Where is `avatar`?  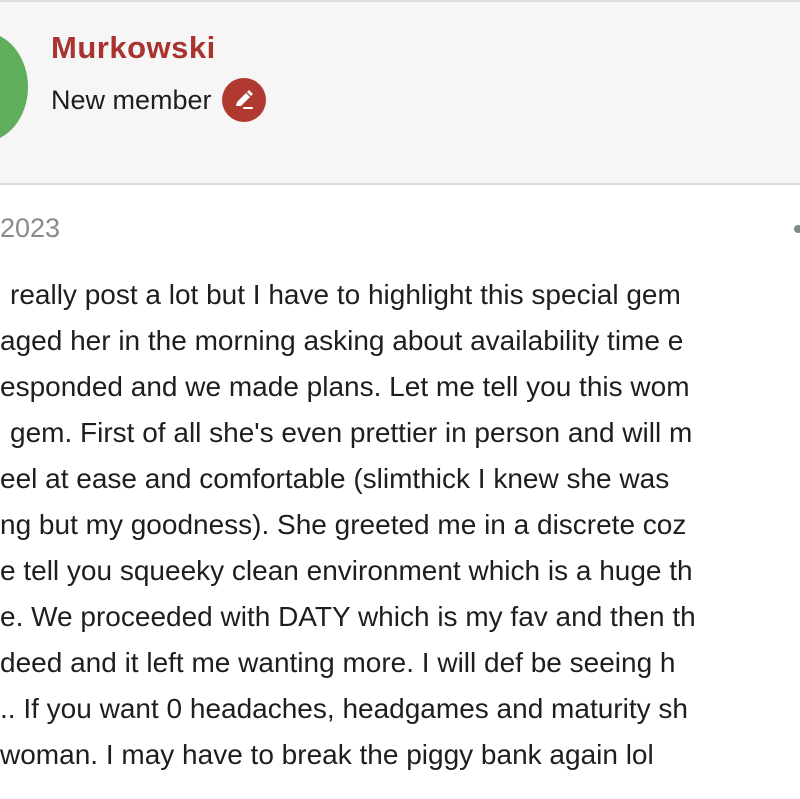
avatar is located at coordinates (14, 87).